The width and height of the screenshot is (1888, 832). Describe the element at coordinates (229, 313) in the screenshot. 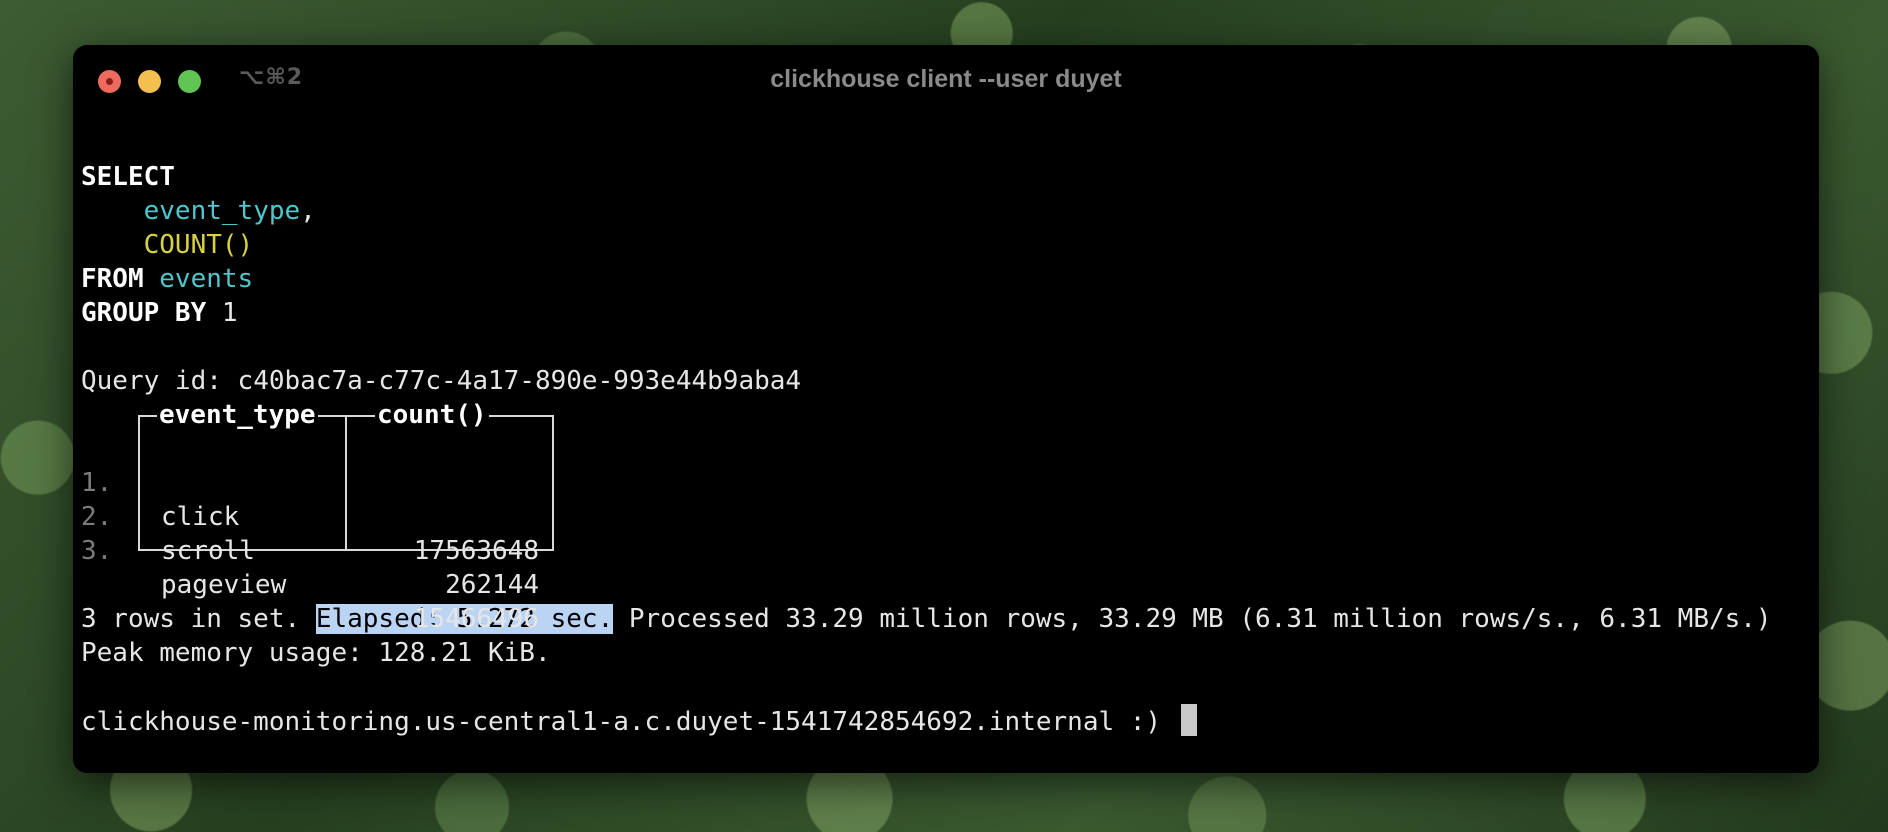

I see `sql-group-value: 1` at that location.